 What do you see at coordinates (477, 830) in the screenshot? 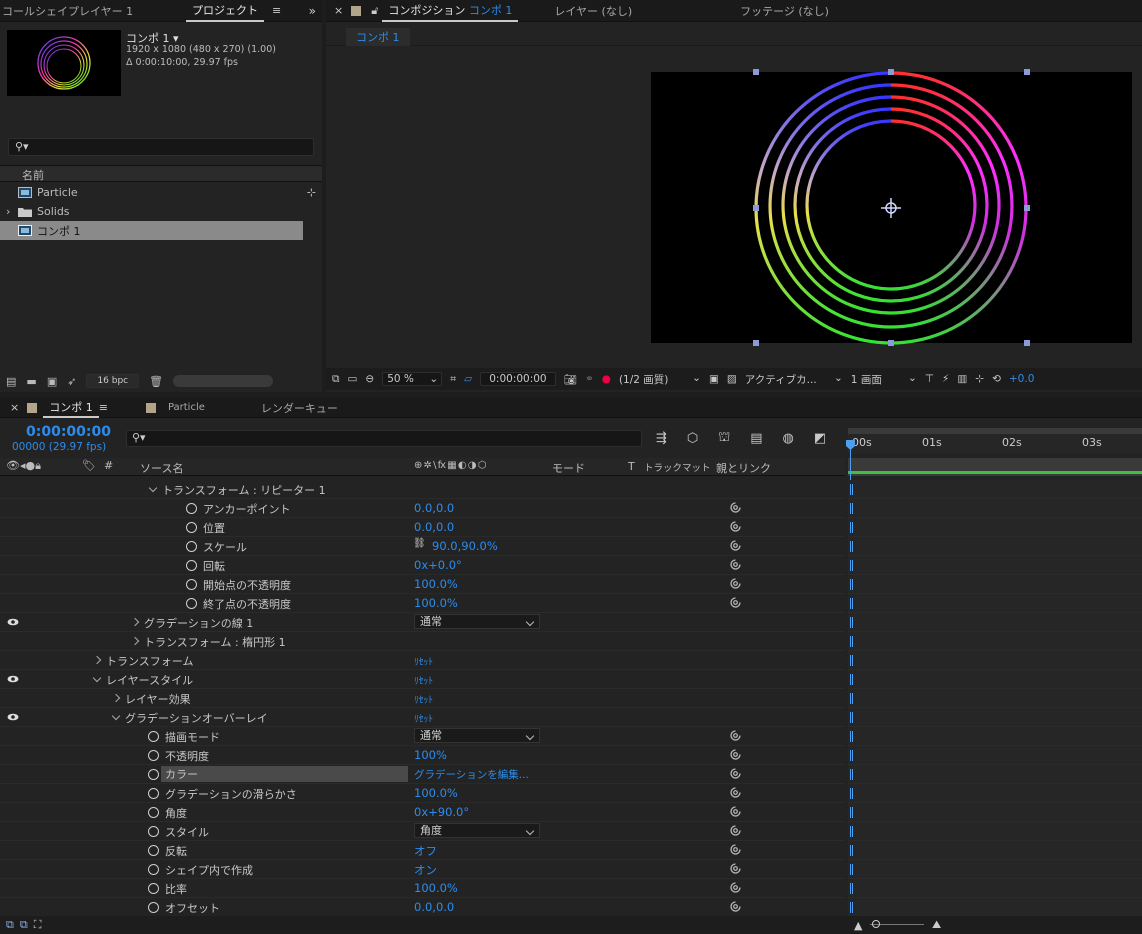
I see `mode-dropdown: 角度` at bounding box center [477, 830].